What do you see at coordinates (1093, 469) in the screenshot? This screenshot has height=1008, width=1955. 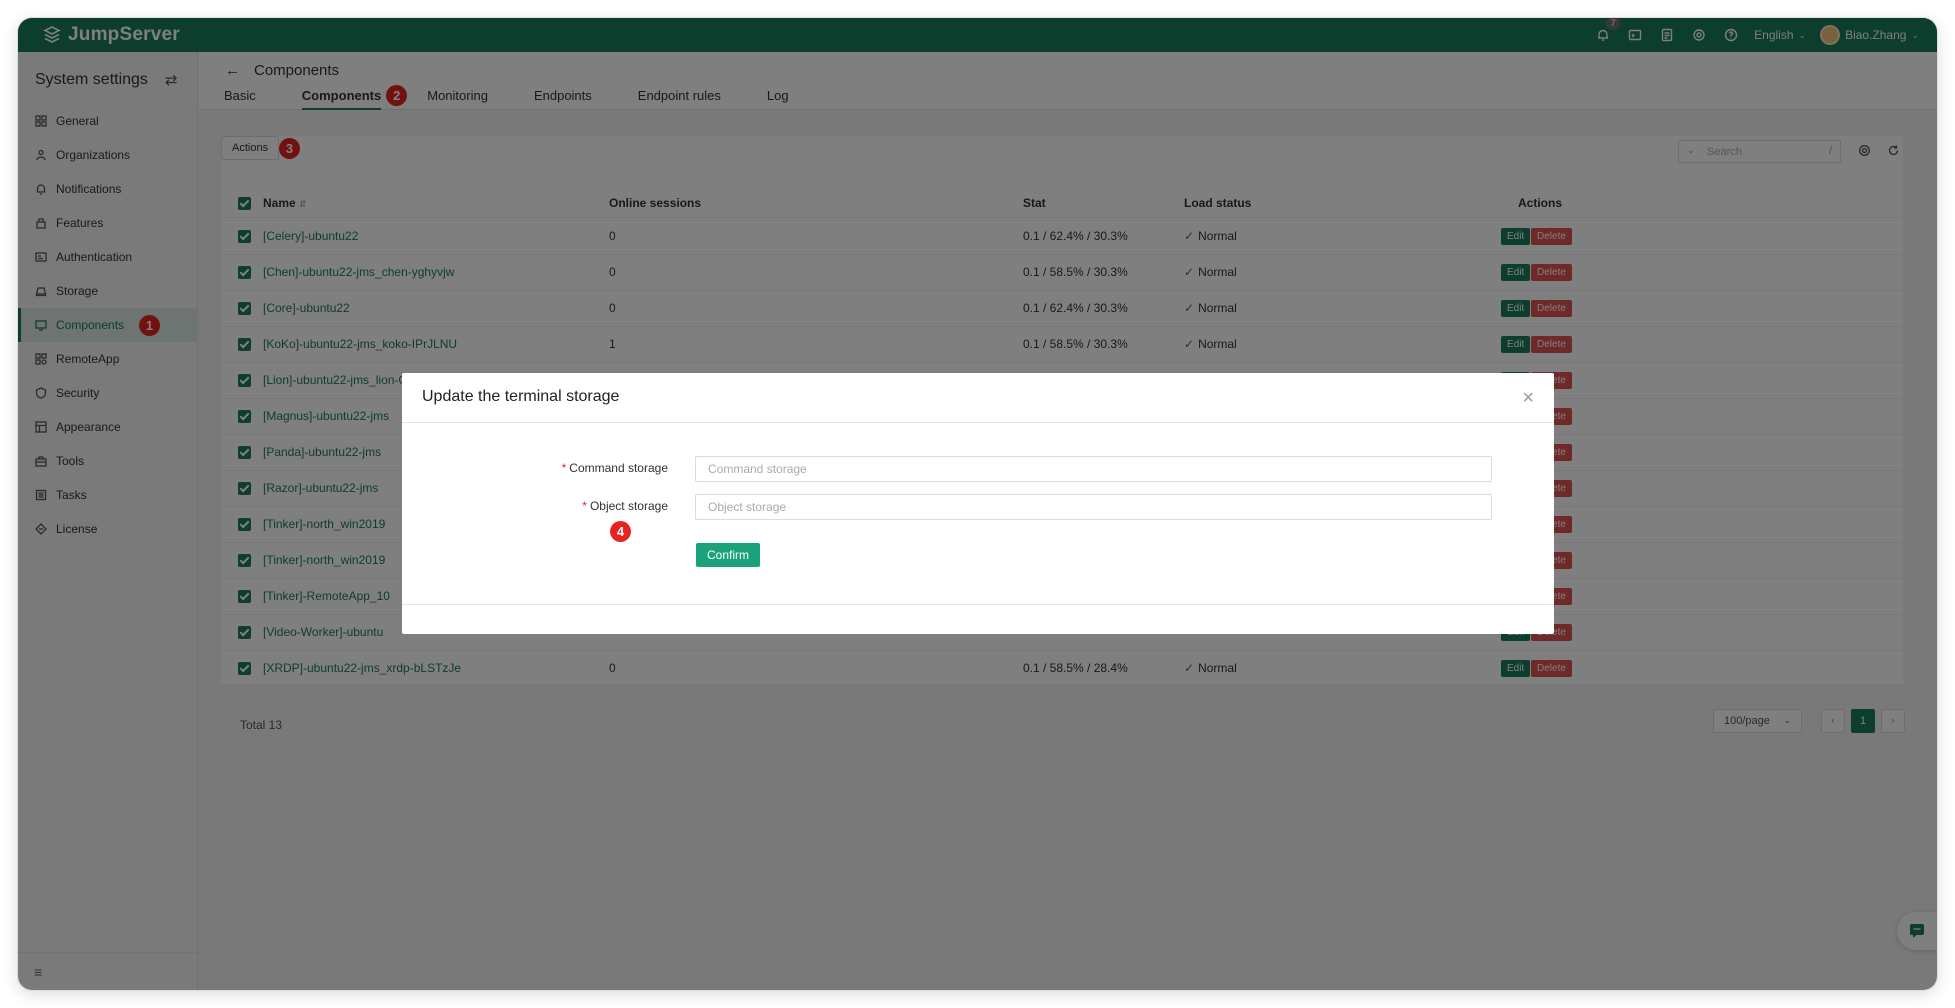 I see `command-storage-select: Command storage` at bounding box center [1093, 469].